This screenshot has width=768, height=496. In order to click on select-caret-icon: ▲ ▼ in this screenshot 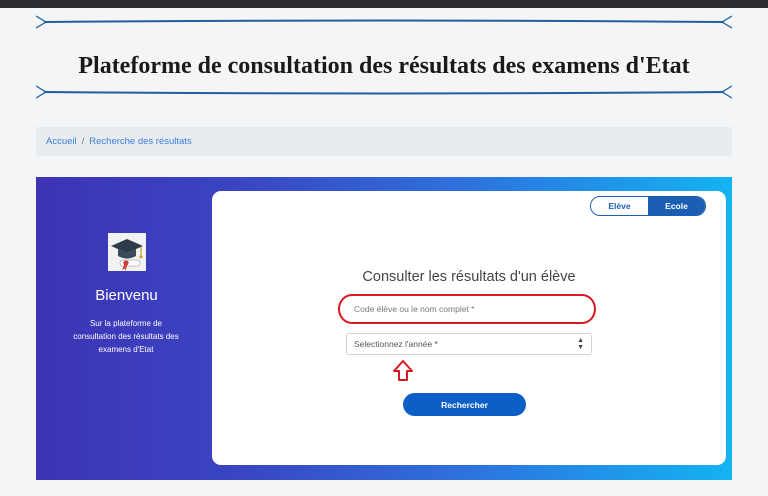, I will do `click(580, 344)`.